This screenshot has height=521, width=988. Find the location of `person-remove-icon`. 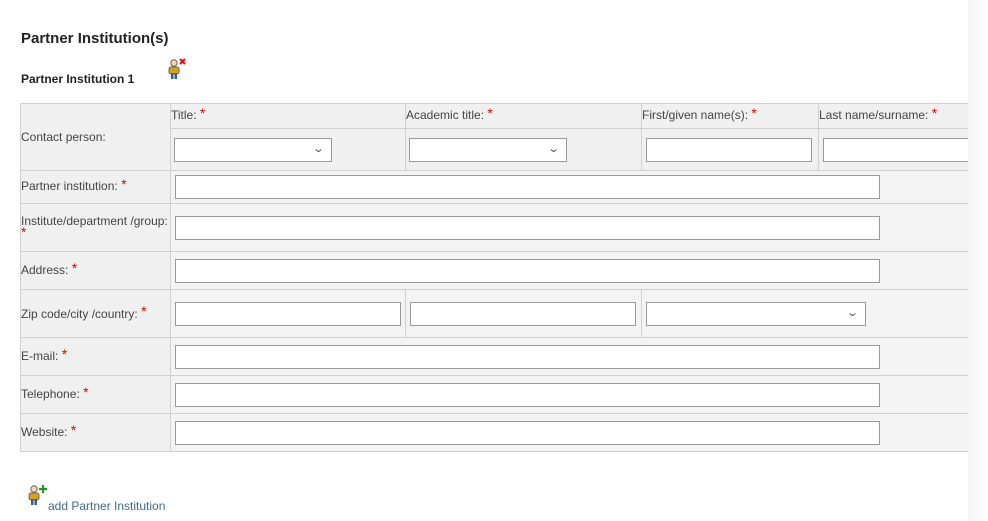

person-remove-icon is located at coordinates (177, 69).